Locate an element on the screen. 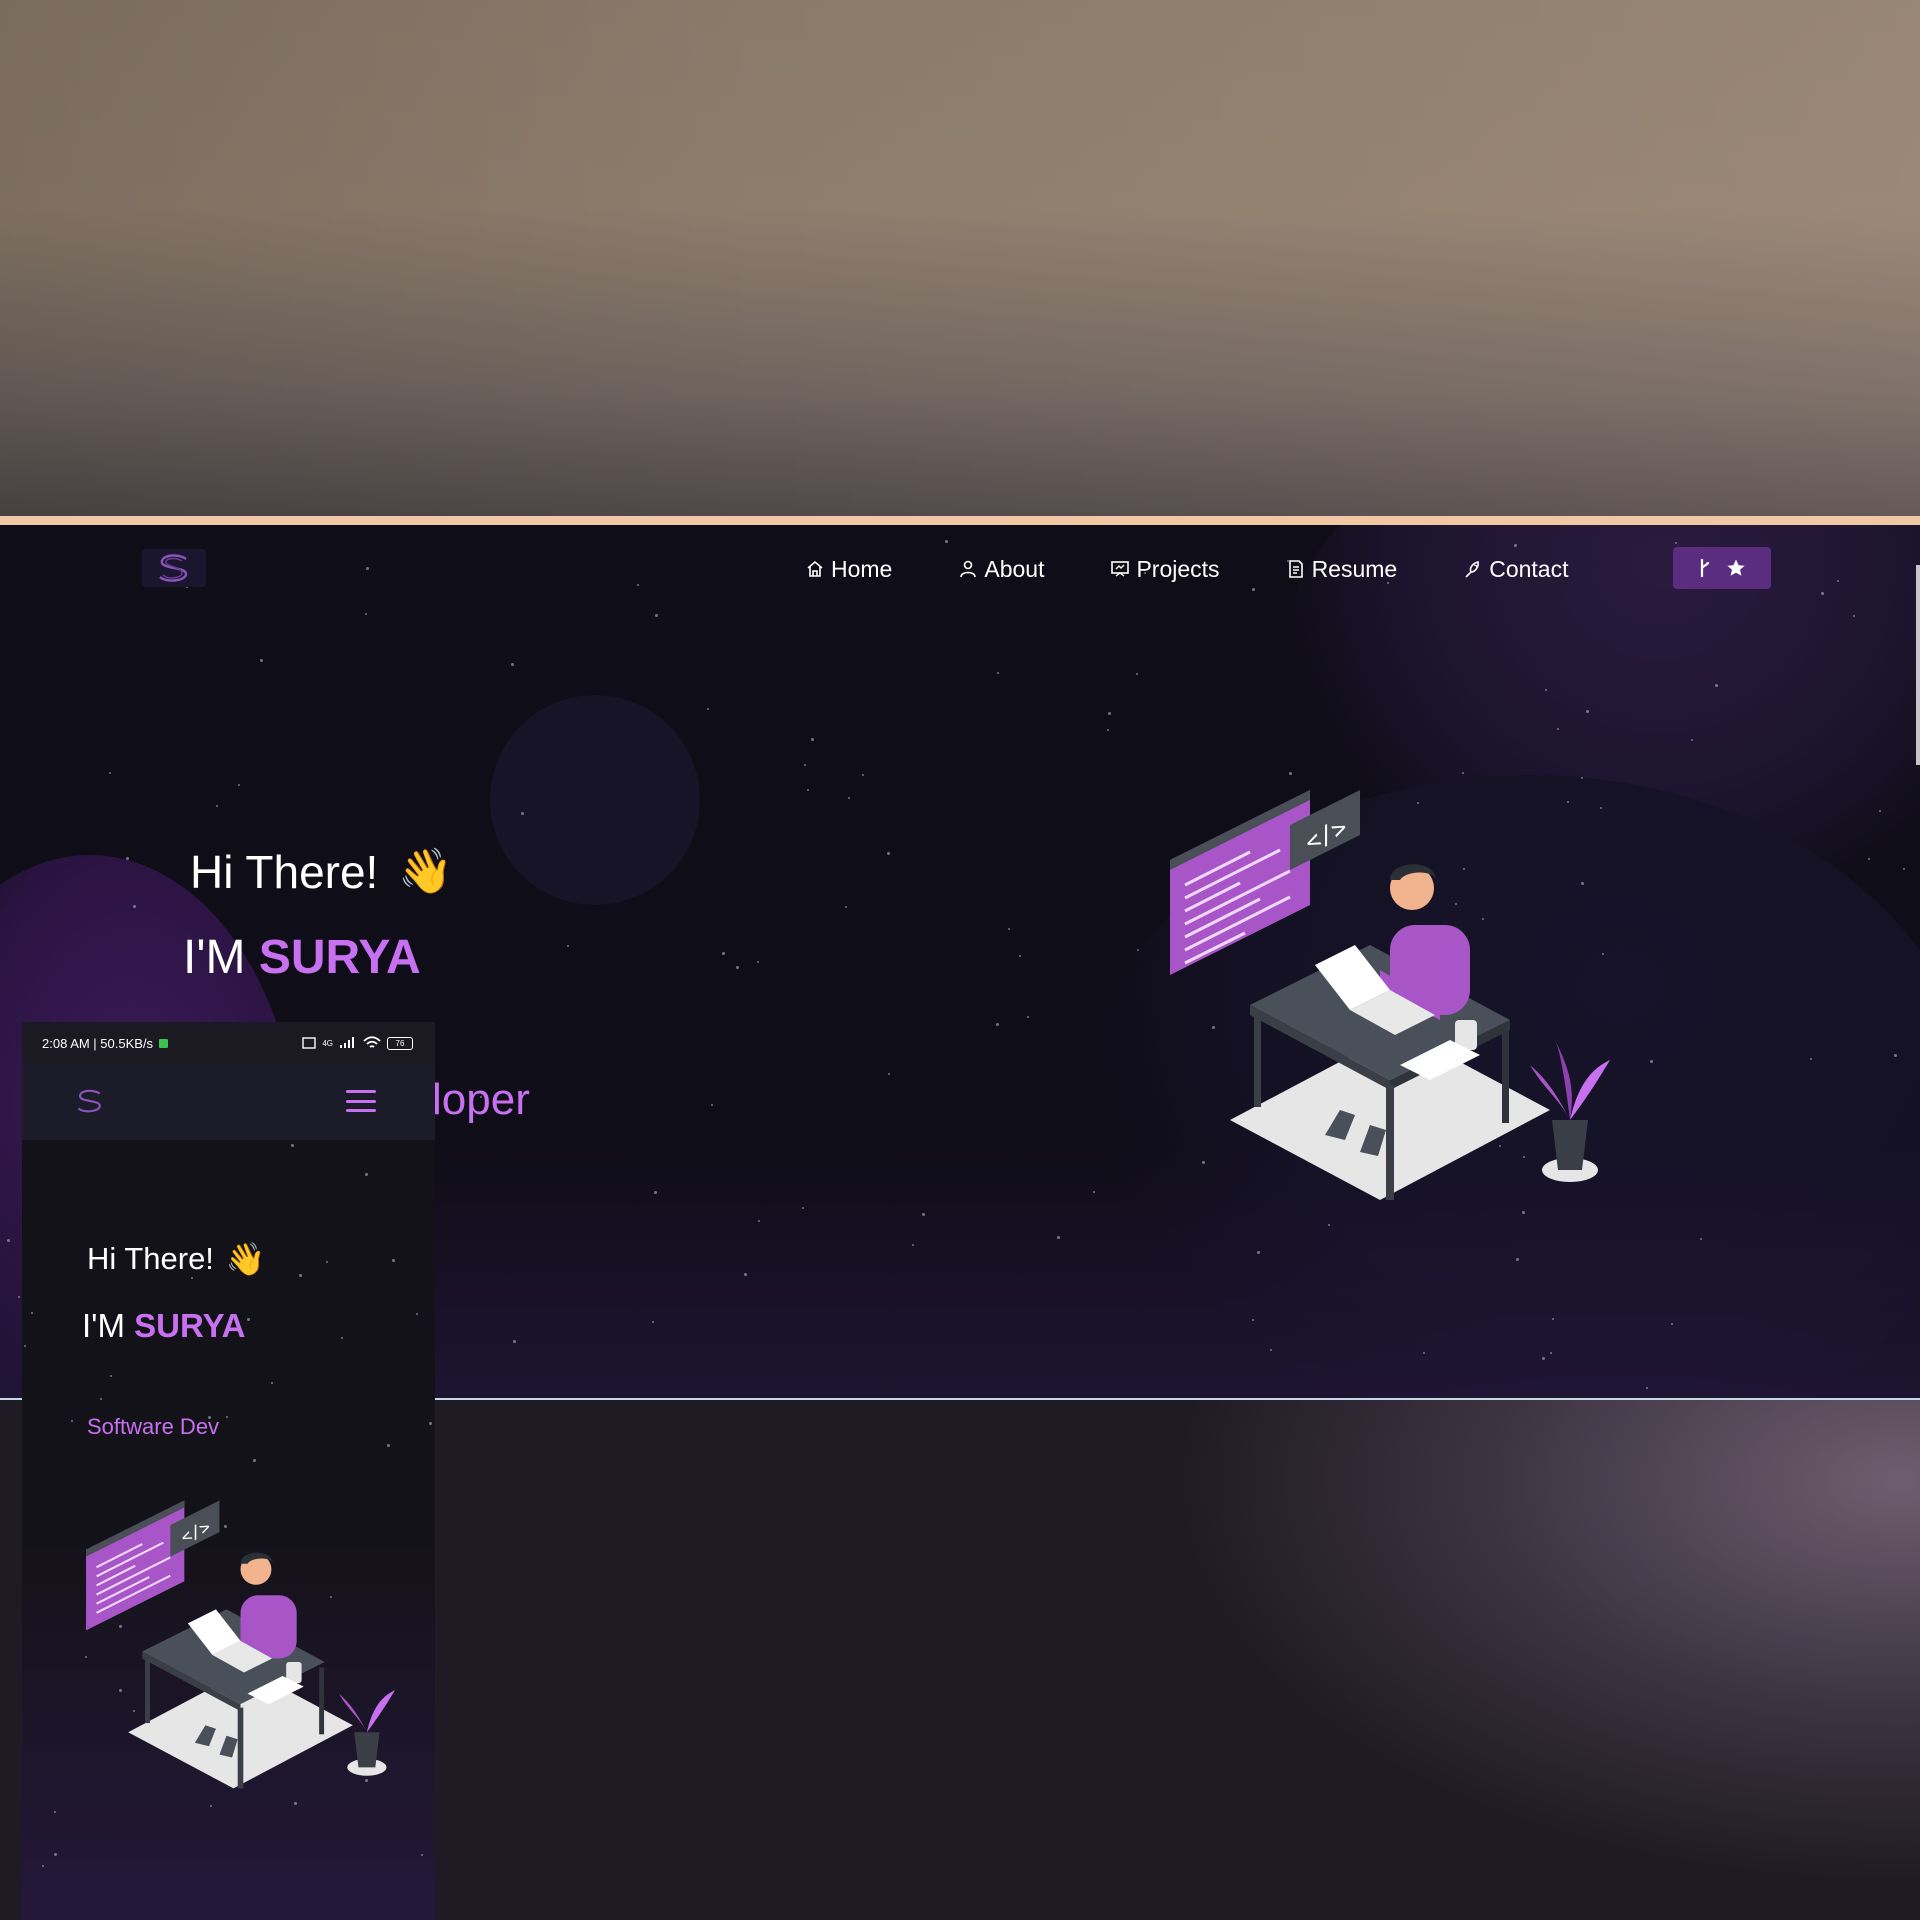 This screenshot has height=1920, width=1920. mobile-name-highlight: SURYA is located at coordinates (190, 1325).